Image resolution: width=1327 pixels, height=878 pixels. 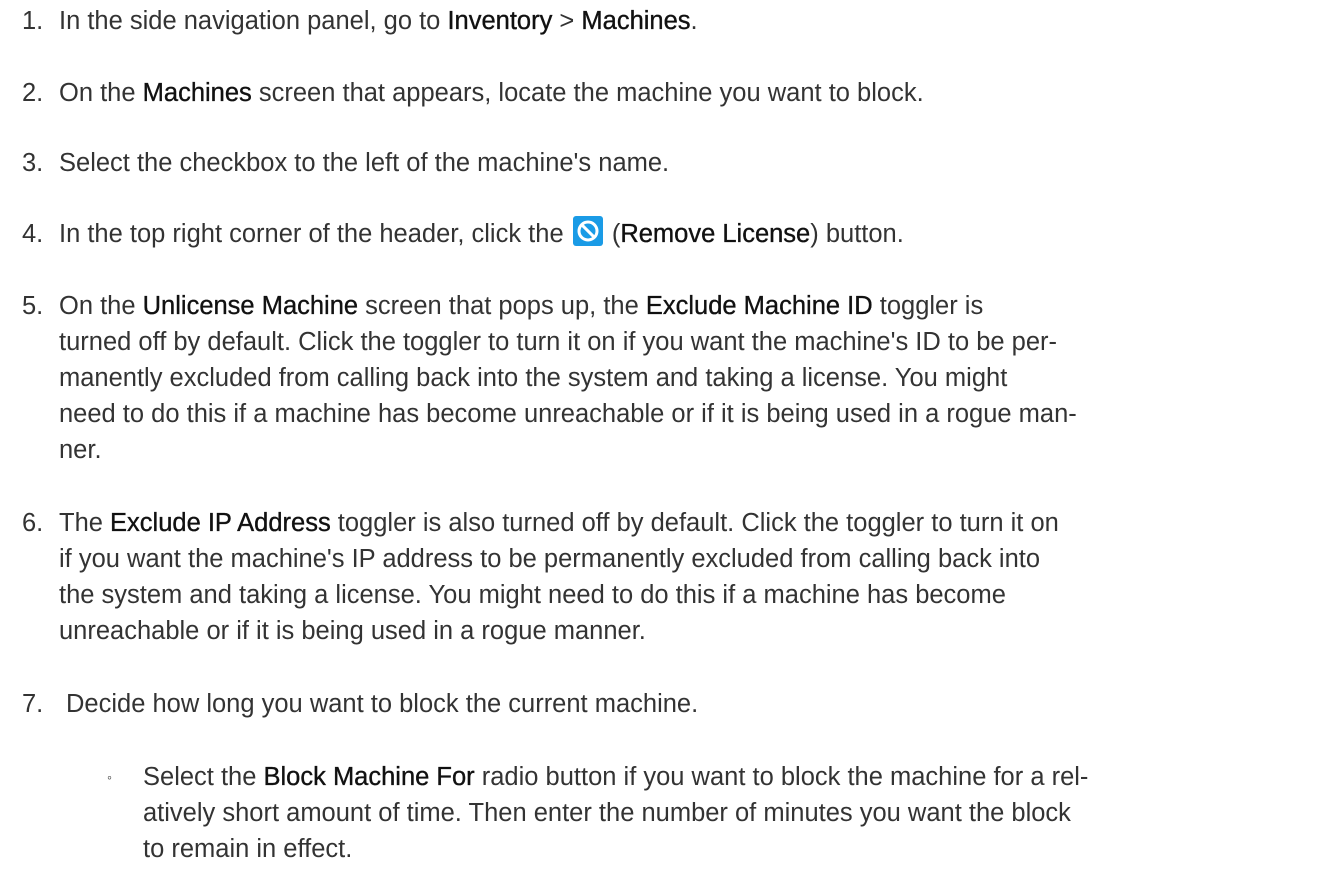 I want to click on remove-license-icon, so click(x=587, y=231).